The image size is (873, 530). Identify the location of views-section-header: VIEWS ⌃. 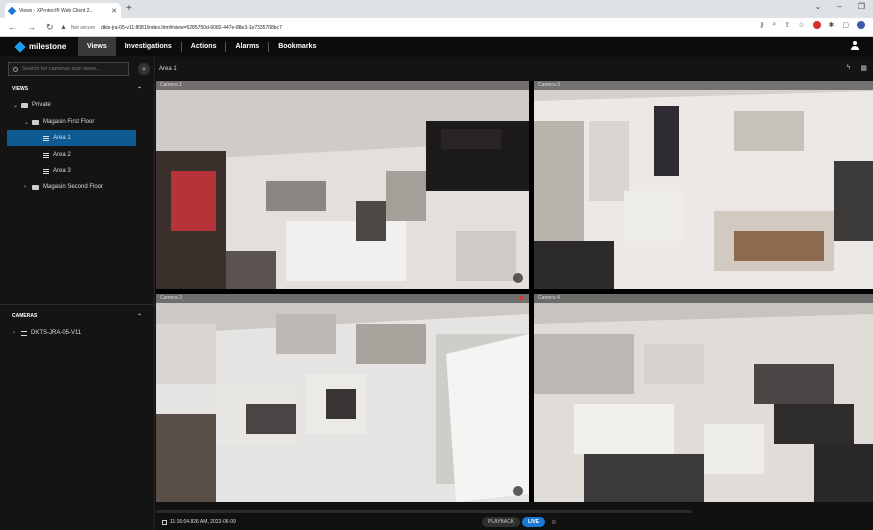
(77, 89).